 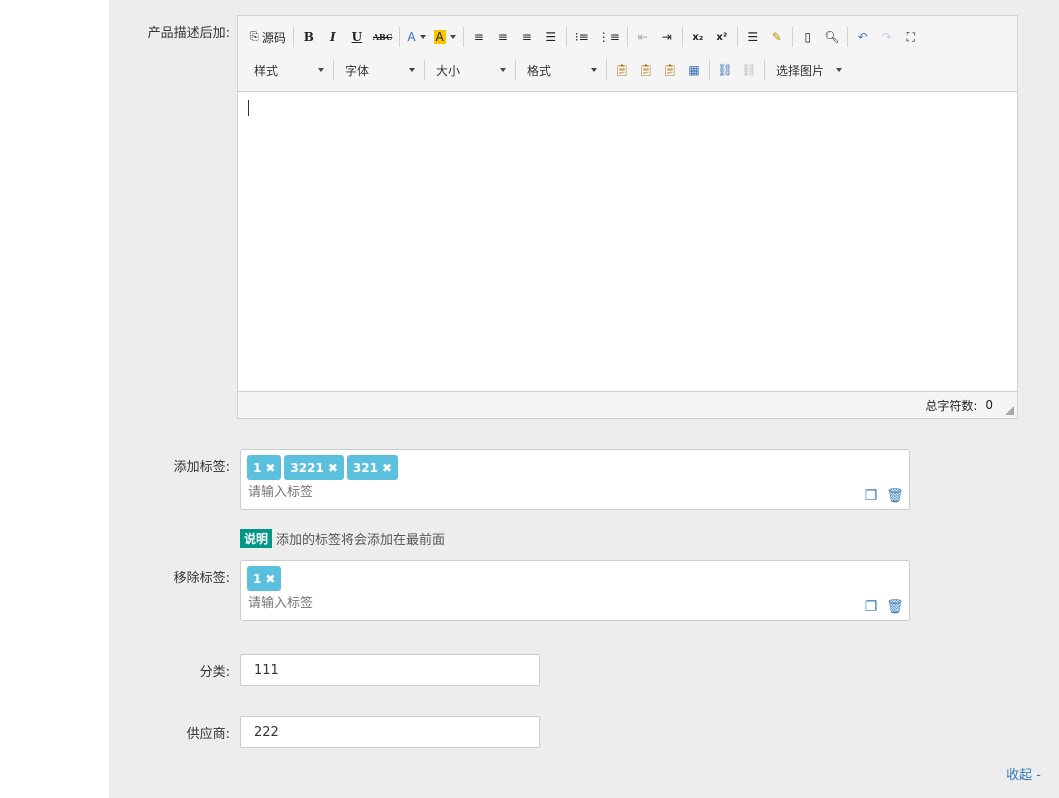 I want to click on format-dropdown-label: 格式, so click(x=539, y=70).